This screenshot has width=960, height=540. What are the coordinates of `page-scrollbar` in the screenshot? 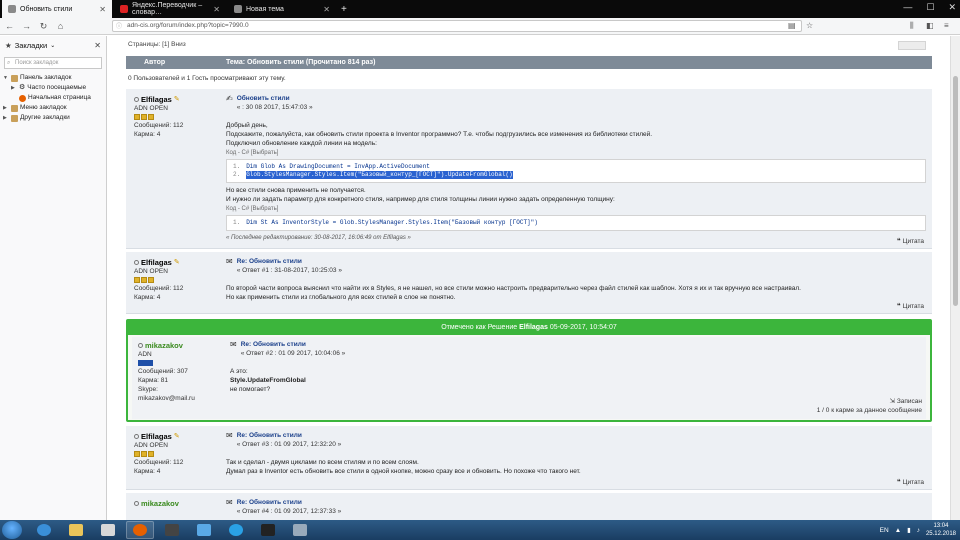 It's located at (955, 278).